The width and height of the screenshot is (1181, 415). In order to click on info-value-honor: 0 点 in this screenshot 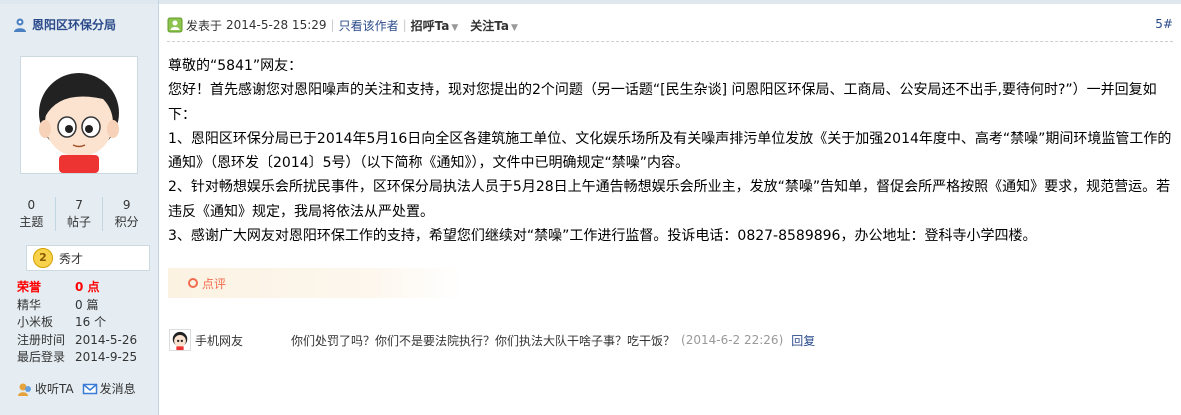, I will do `click(87, 287)`.